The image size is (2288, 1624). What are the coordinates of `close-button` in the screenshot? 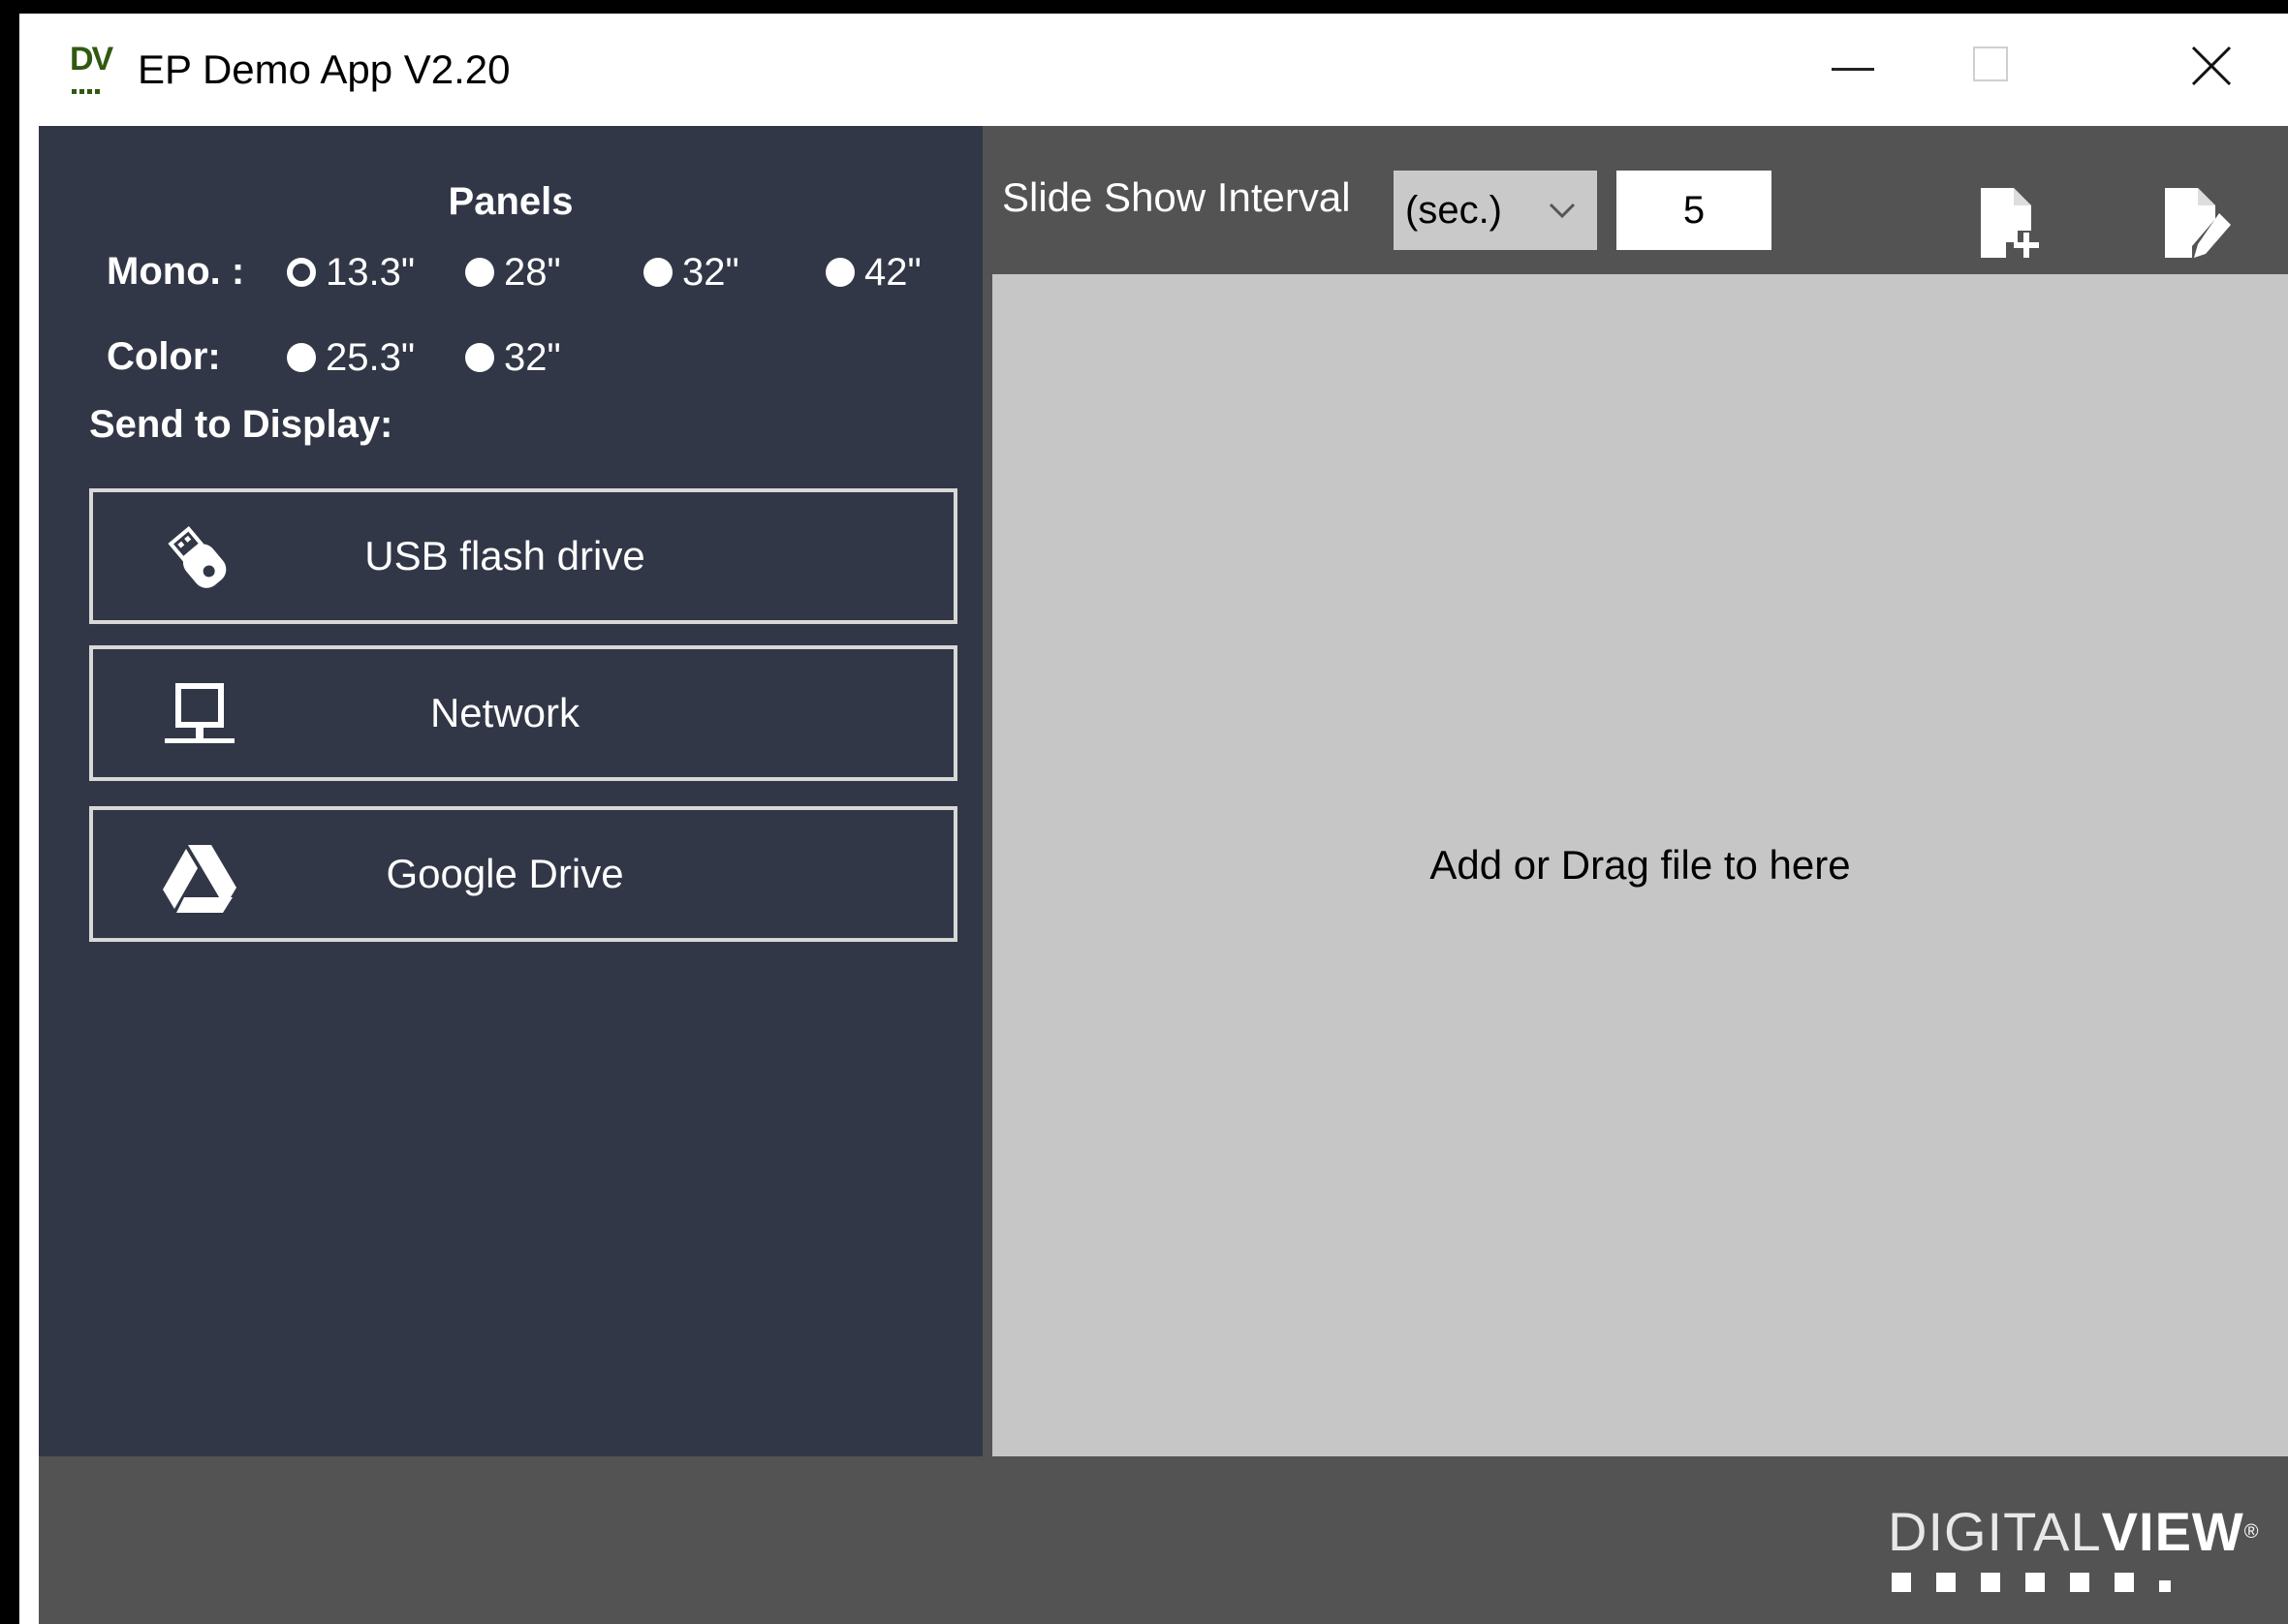 It's located at (2210, 70).